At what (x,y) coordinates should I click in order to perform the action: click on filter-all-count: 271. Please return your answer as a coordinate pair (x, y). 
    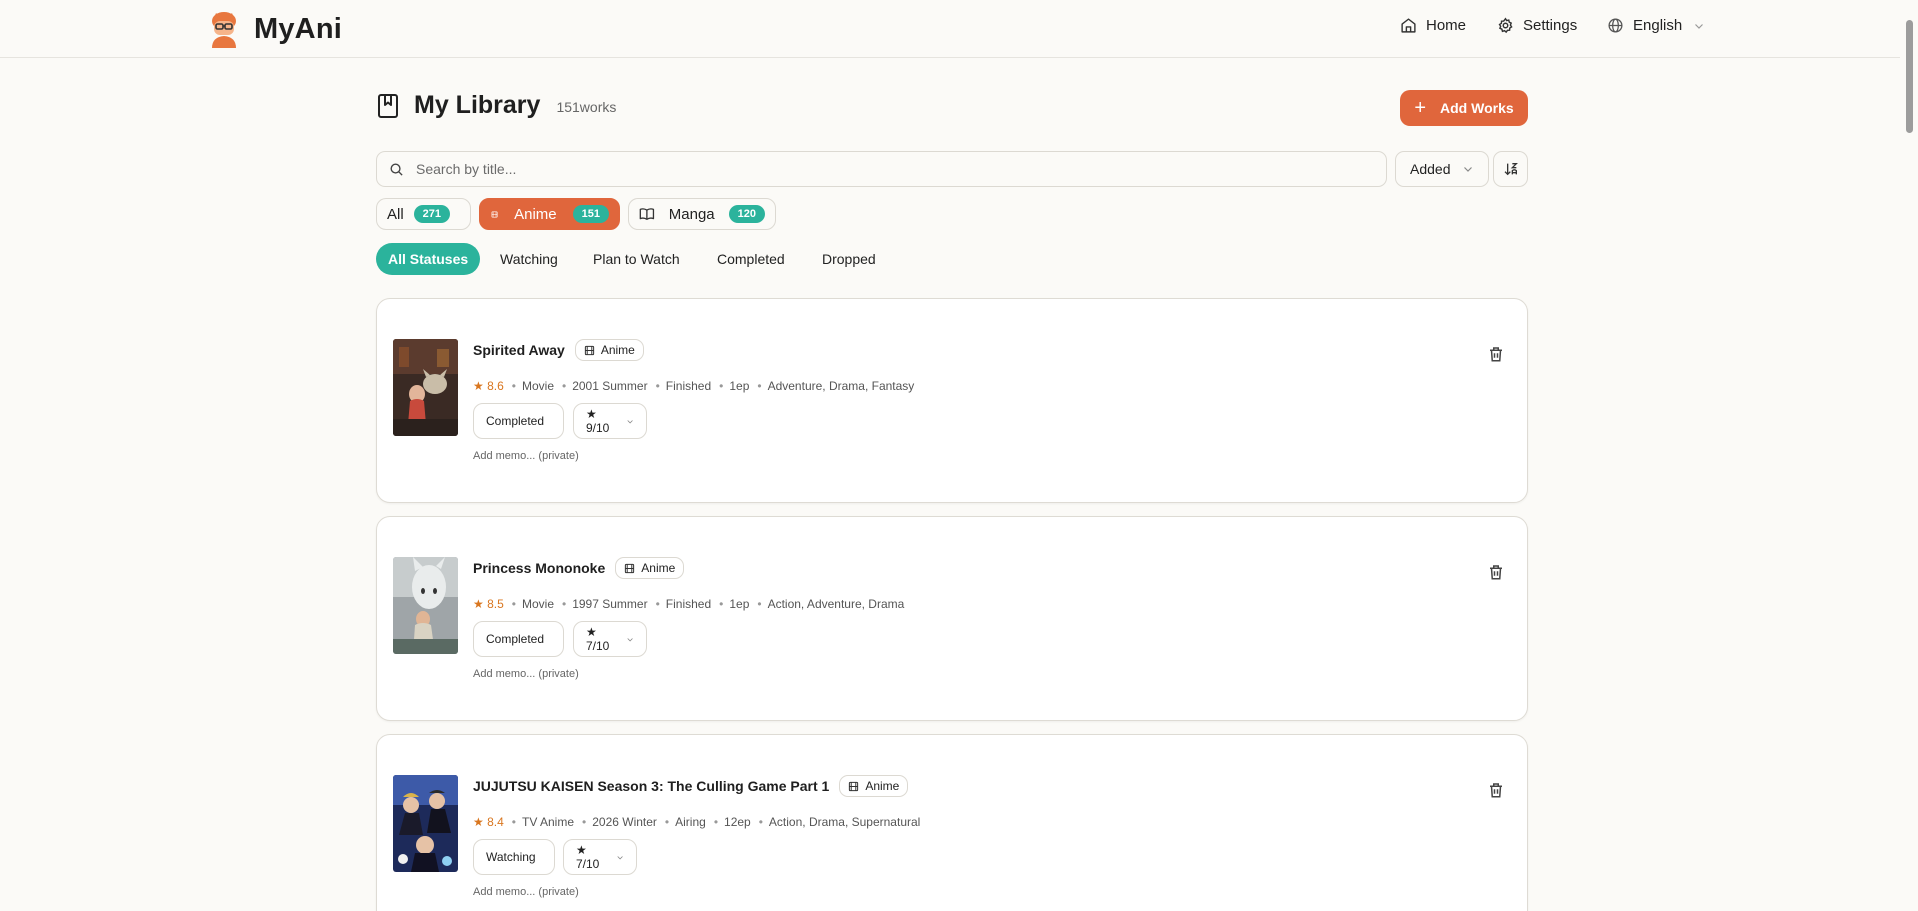
    Looking at the image, I should click on (432, 214).